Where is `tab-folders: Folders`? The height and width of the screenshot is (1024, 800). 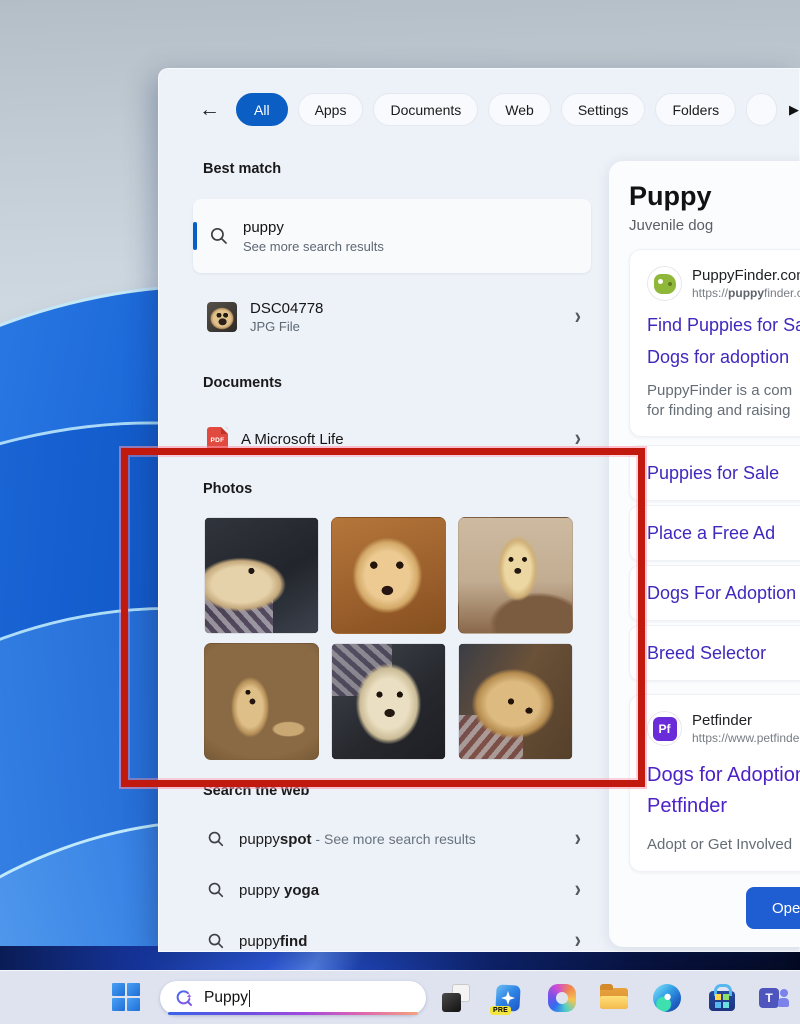
tab-folders: Folders is located at coordinates (696, 109).